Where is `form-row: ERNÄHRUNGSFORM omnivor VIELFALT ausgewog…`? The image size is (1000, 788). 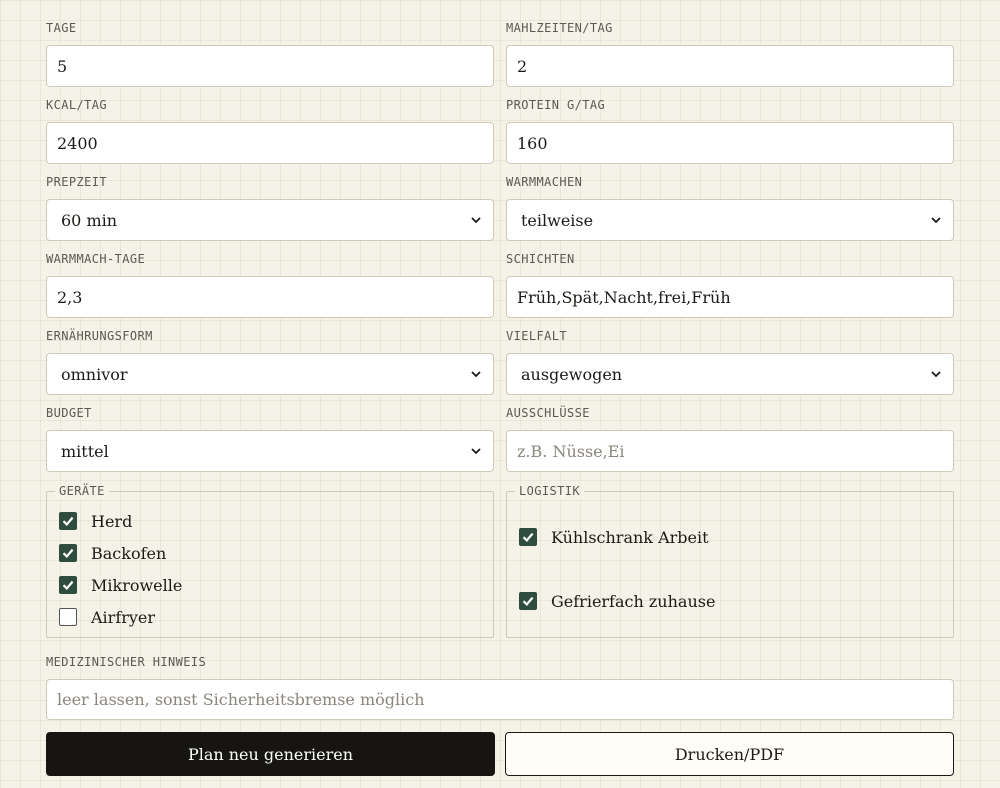
form-row: ERNÄHRUNGSFORM omnivor VIELFALT ausgewog… is located at coordinates (500, 362).